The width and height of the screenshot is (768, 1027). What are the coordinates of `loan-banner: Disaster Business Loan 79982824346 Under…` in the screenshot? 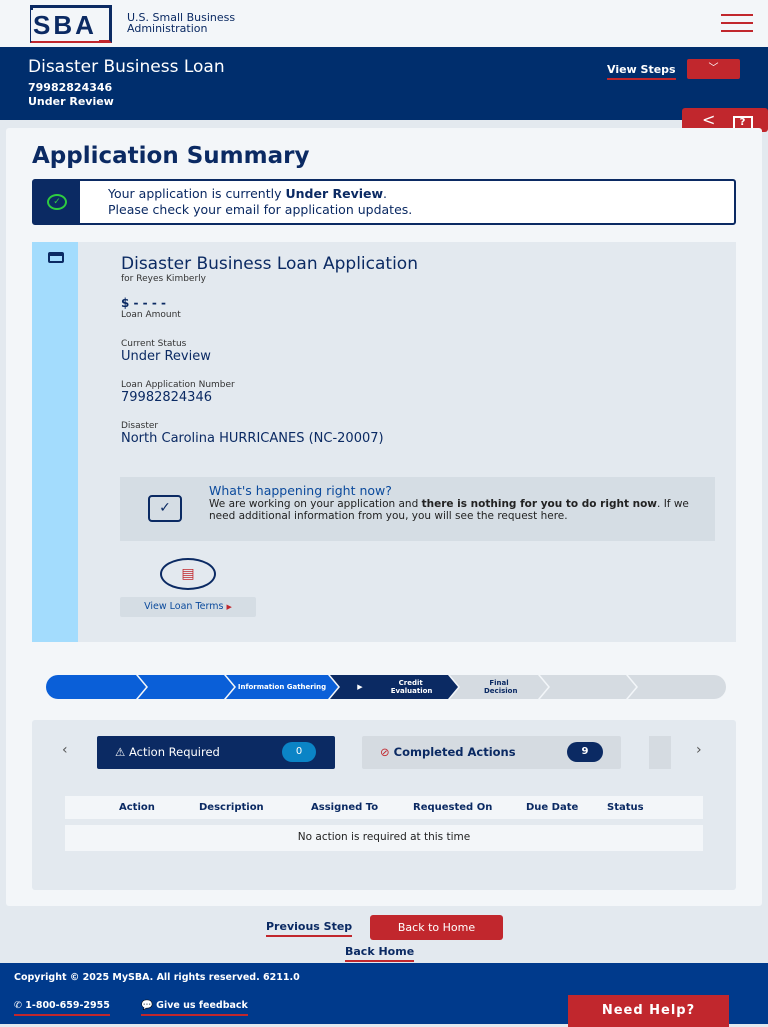 It's located at (384, 83).